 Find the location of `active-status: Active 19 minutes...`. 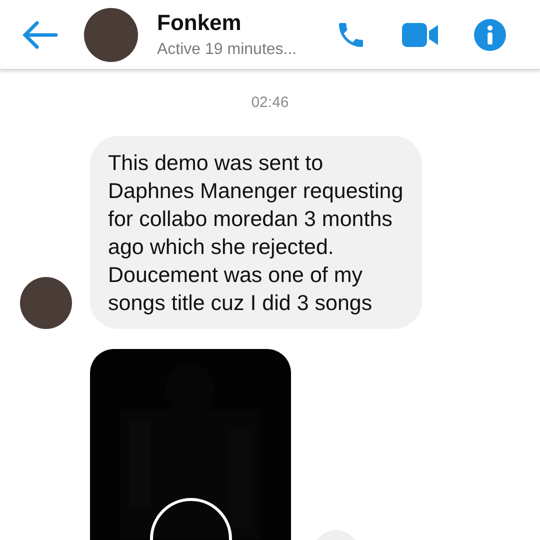

active-status: Active 19 minutes... is located at coordinates (227, 50).